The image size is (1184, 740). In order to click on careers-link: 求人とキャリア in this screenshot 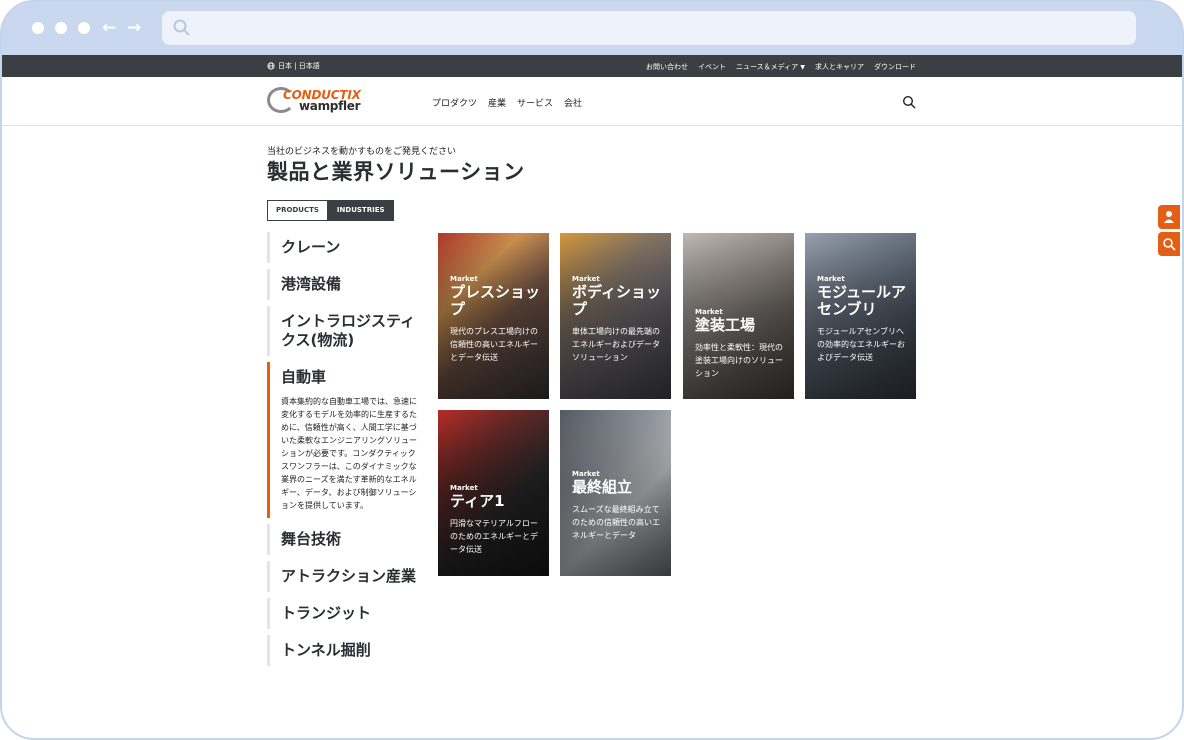, I will do `click(839, 67)`.